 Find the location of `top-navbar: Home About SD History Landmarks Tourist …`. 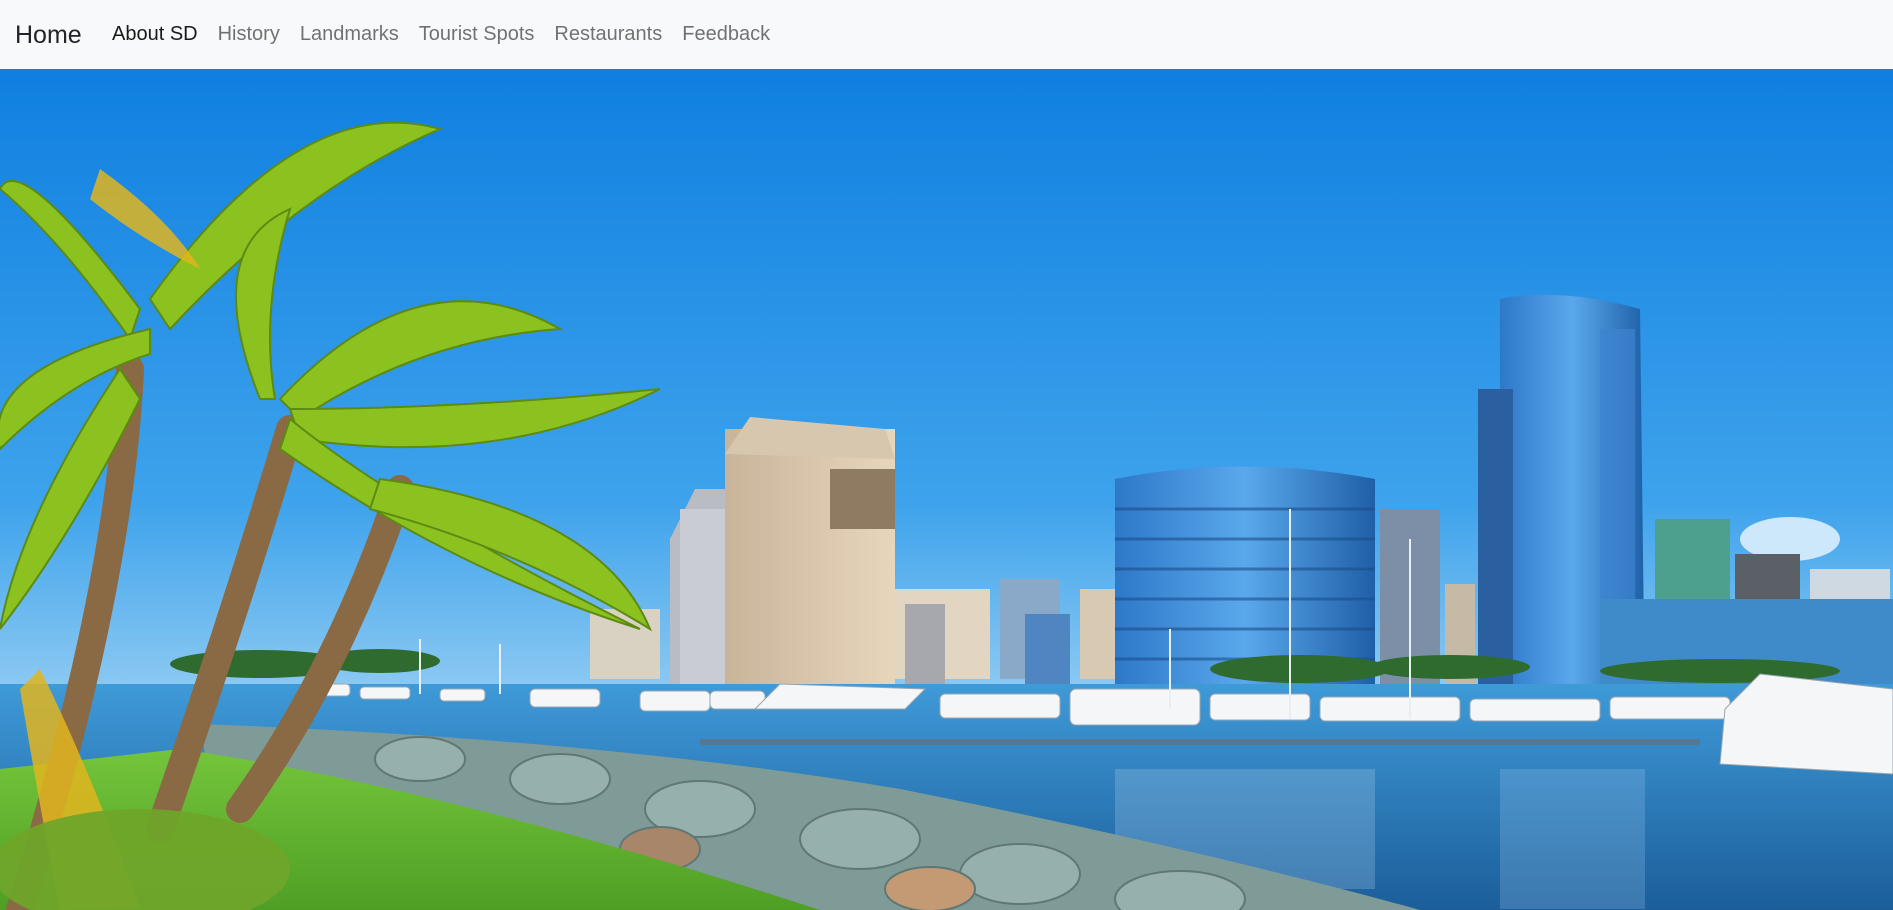

top-navbar: Home About SD History Landmarks Tourist … is located at coordinates (946, 34).